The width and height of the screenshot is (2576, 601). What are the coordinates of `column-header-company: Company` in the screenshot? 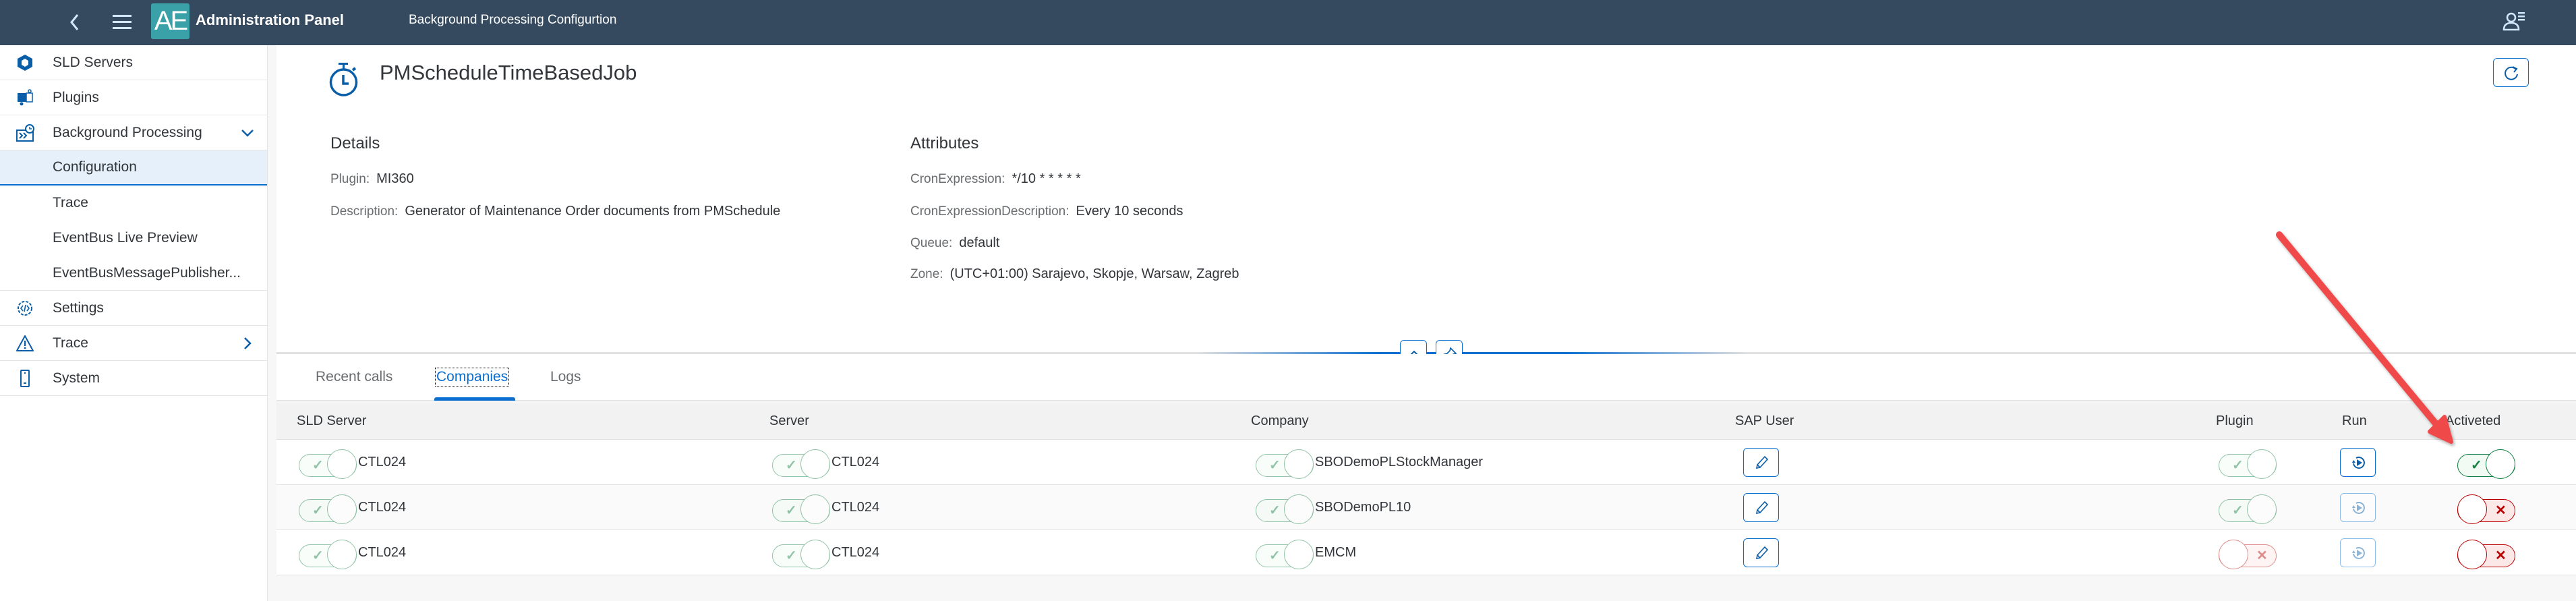 It's located at (1280, 421).